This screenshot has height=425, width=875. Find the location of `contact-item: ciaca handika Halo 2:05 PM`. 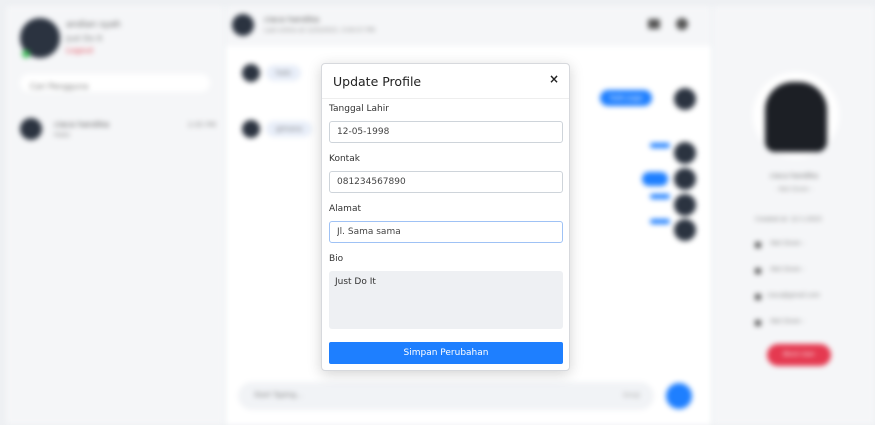

contact-item: ciaca handika Halo 2:05 PM is located at coordinates (118, 131).